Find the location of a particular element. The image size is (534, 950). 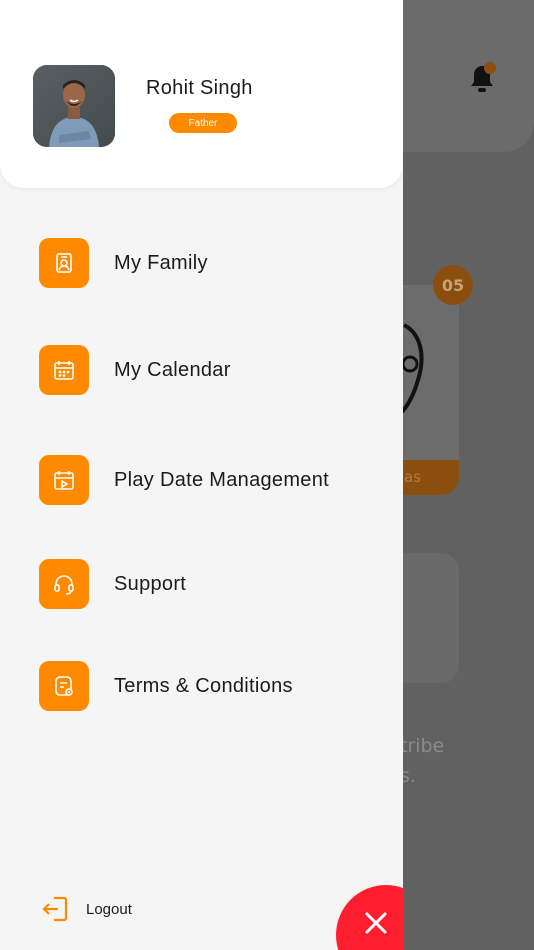

menu-item-label: Play Date Management is located at coordinates (222, 479).